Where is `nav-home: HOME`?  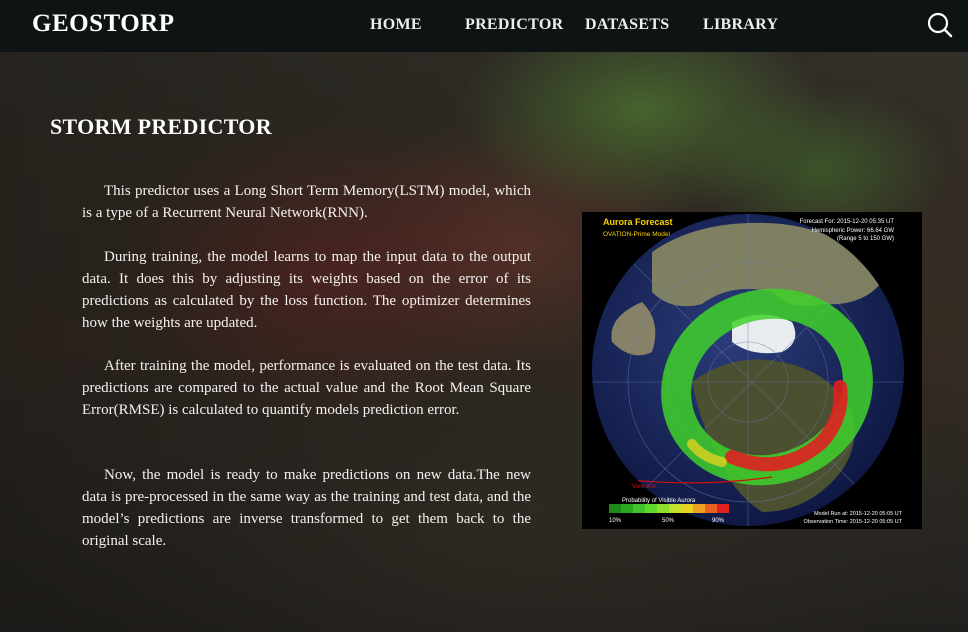
nav-home: HOME is located at coordinates (396, 25).